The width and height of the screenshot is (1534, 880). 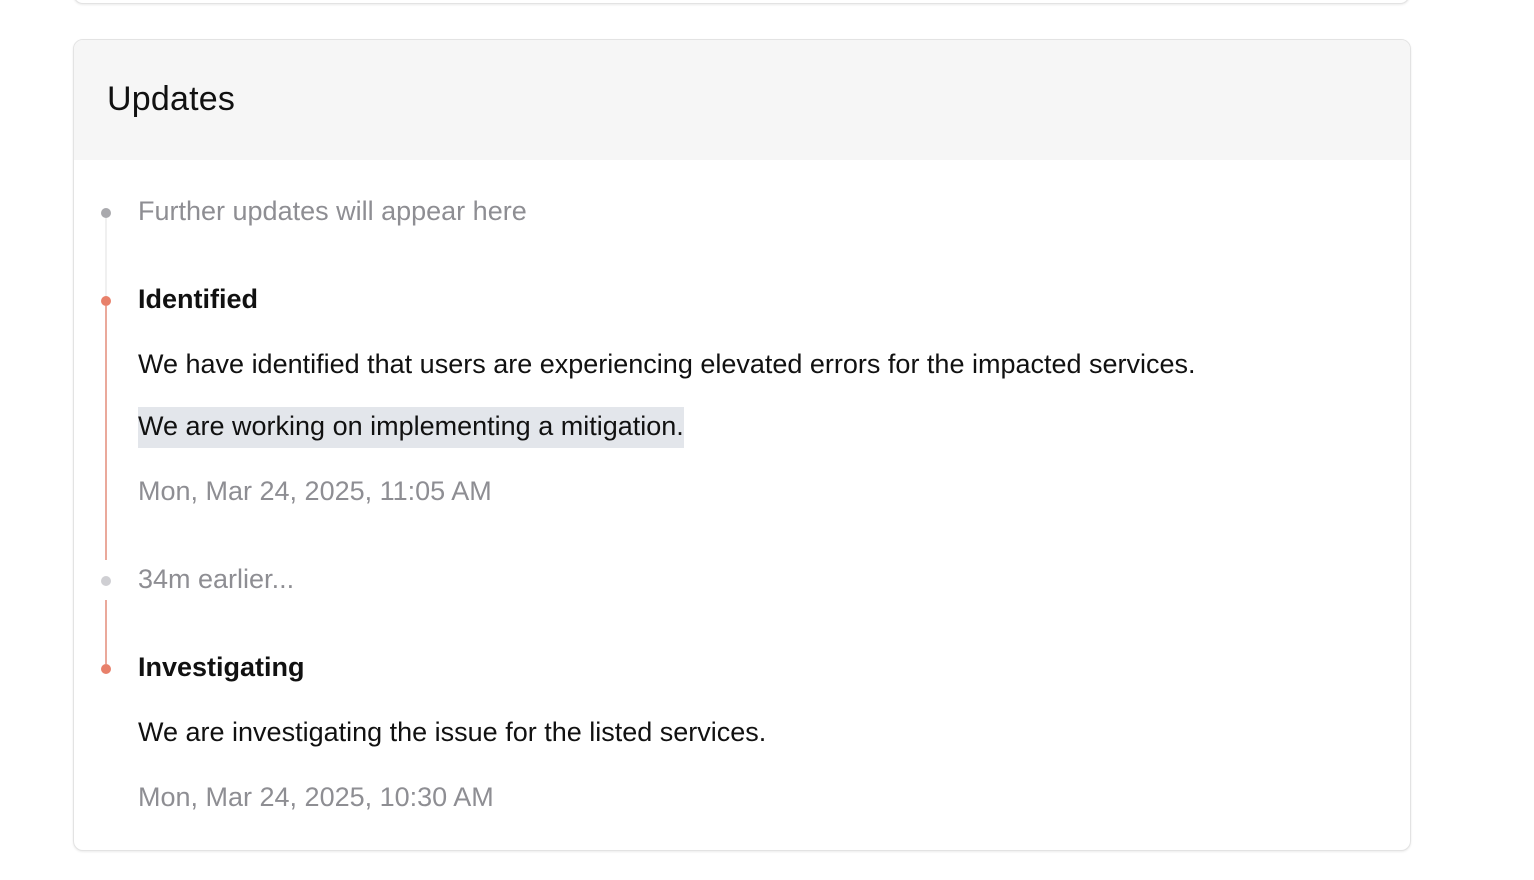 What do you see at coordinates (221, 667) in the screenshot?
I see `update-status-investigating: Investigating` at bounding box center [221, 667].